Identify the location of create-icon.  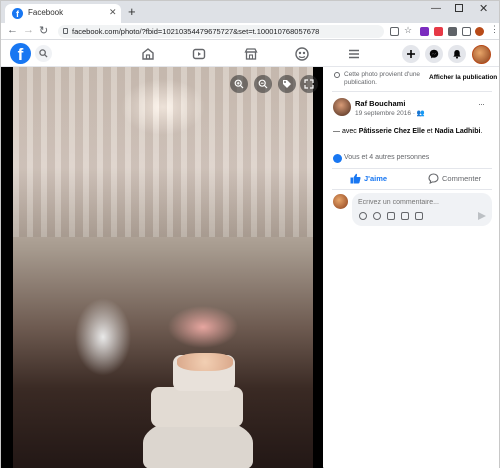
(411, 54).